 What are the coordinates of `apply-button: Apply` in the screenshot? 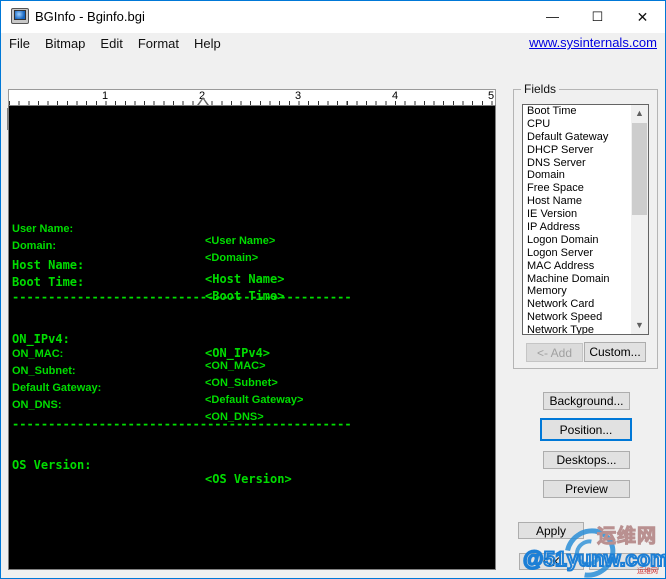 It's located at (551, 530).